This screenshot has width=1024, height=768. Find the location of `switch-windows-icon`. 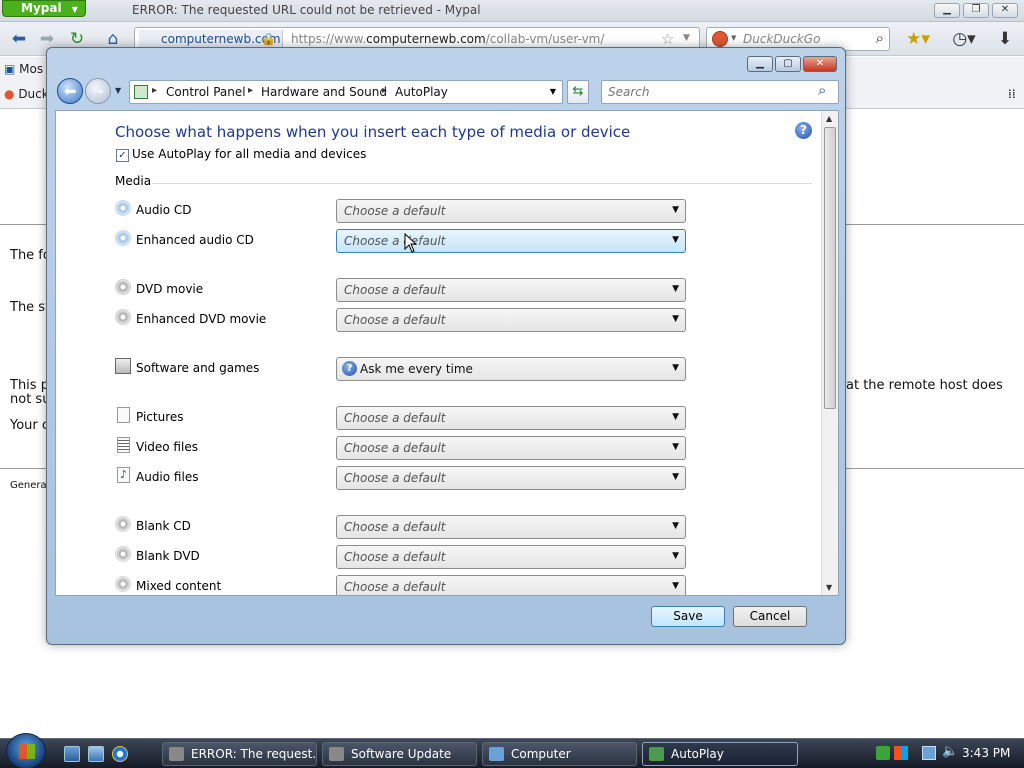

switch-windows-icon is located at coordinates (96, 754).